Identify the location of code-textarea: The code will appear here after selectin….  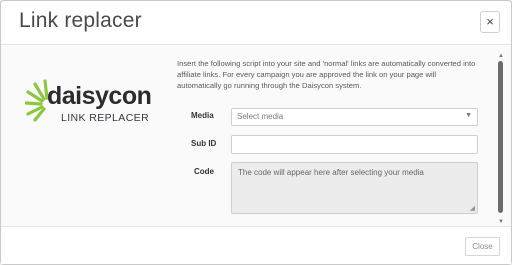
(354, 188).